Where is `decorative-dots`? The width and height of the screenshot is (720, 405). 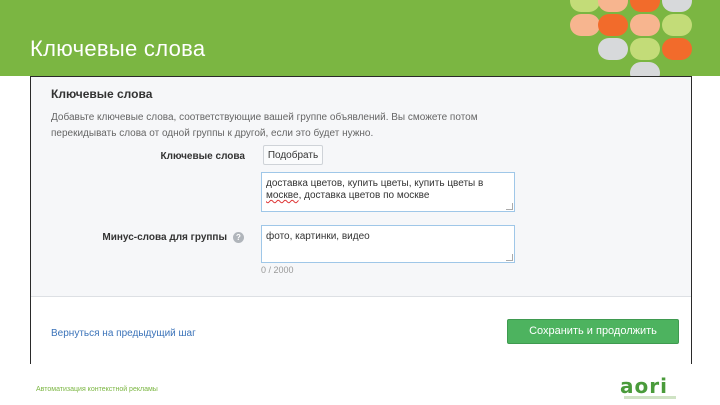
decorative-dots is located at coordinates (640, 38).